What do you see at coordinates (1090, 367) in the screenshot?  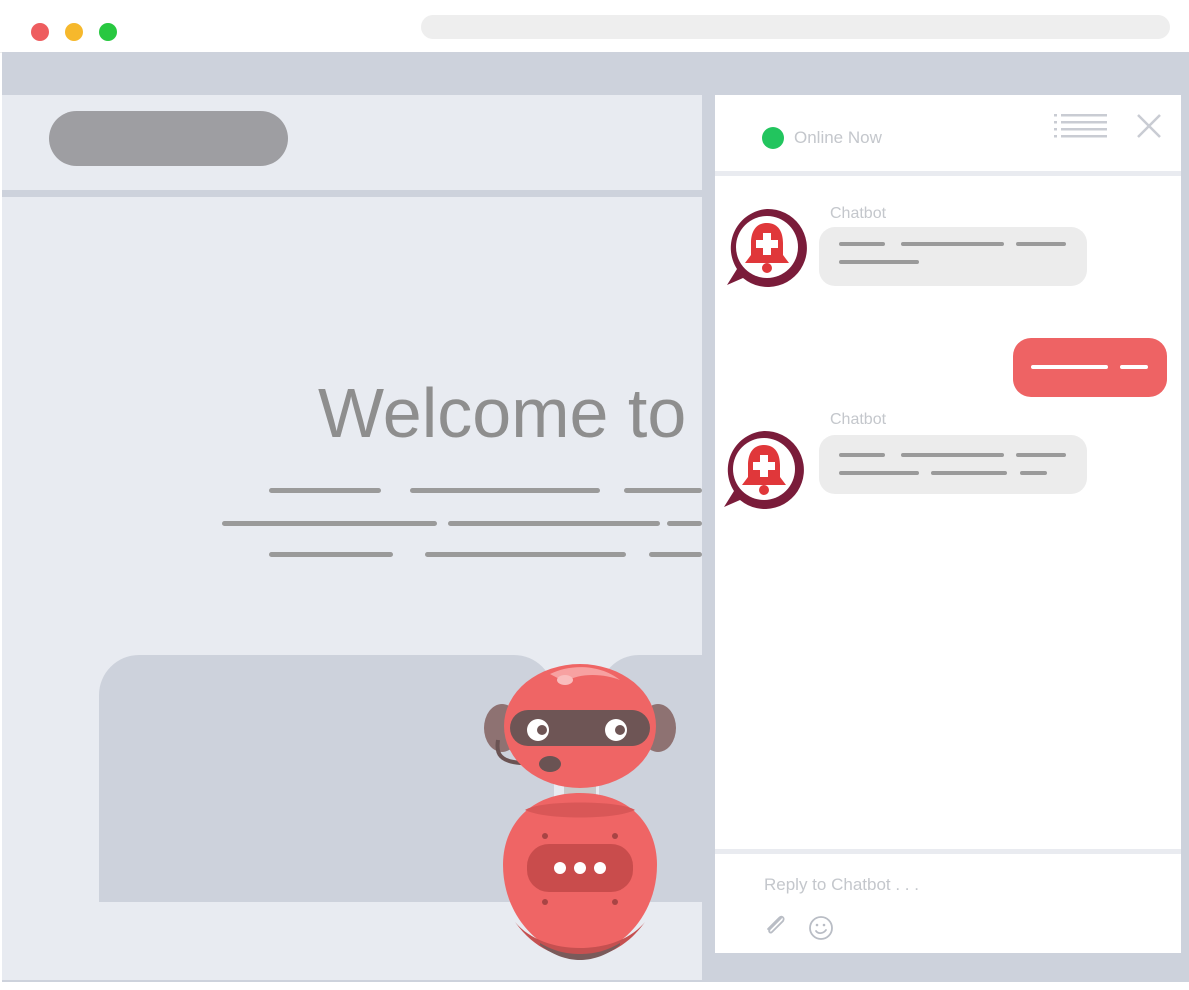 I see `user-message-bubble` at bounding box center [1090, 367].